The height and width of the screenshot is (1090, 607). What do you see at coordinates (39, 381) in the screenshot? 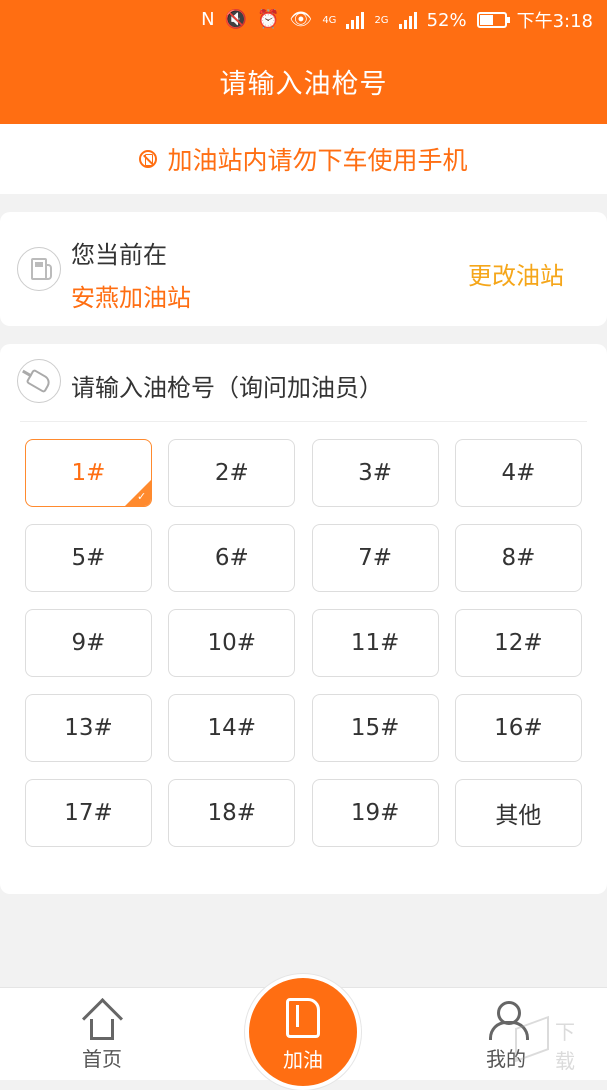
I see `fuel-nozzle-icon` at bounding box center [39, 381].